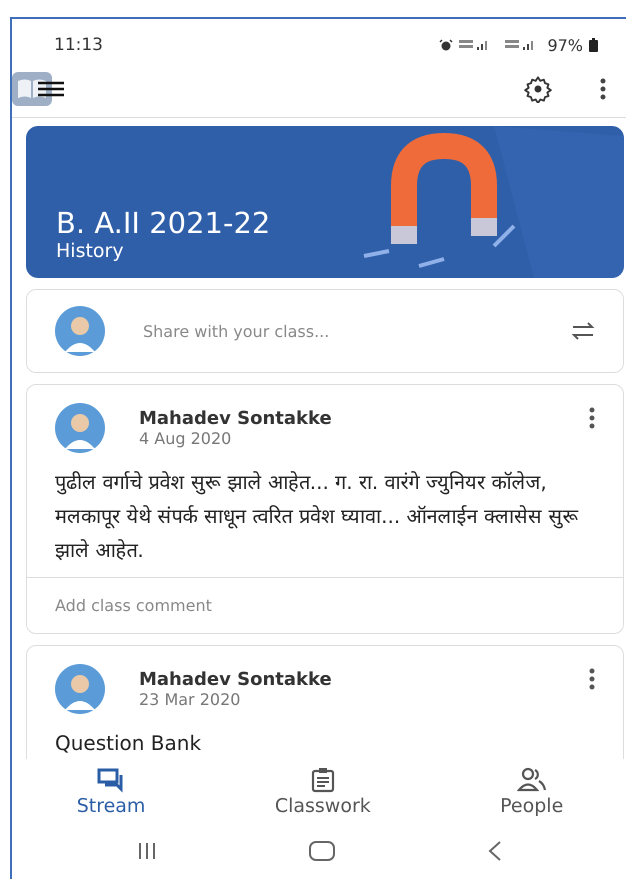 This screenshot has width=626, height=879. I want to click on post-date: 23 Mar 2020, so click(190, 699).